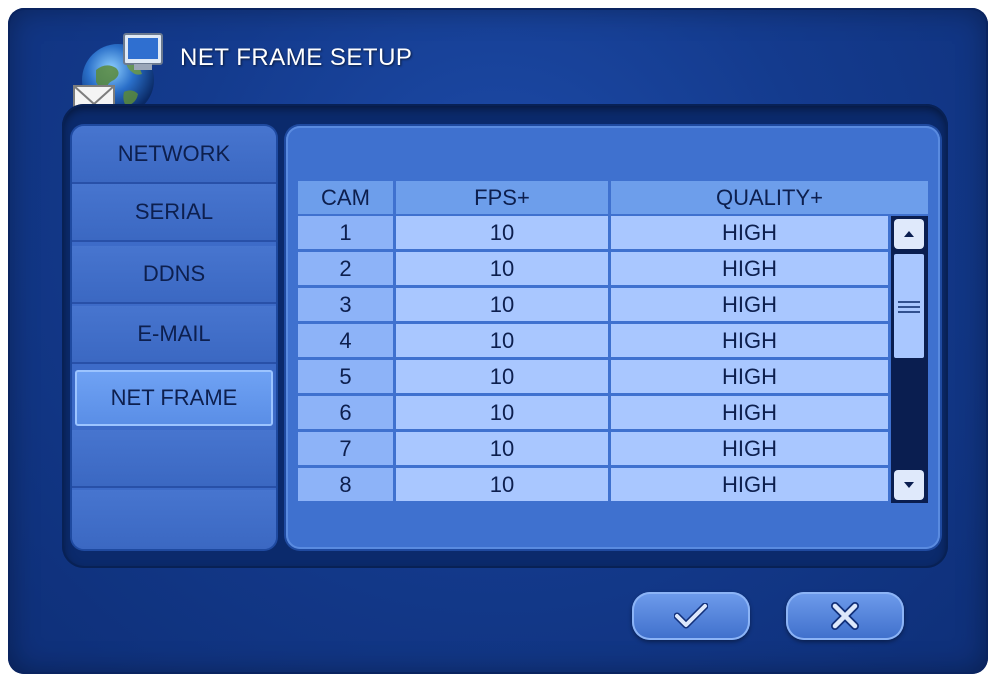  What do you see at coordinates (345, 484) in the screenshot?
I see `cam-cell: 8` at bounding box center [345, 484].